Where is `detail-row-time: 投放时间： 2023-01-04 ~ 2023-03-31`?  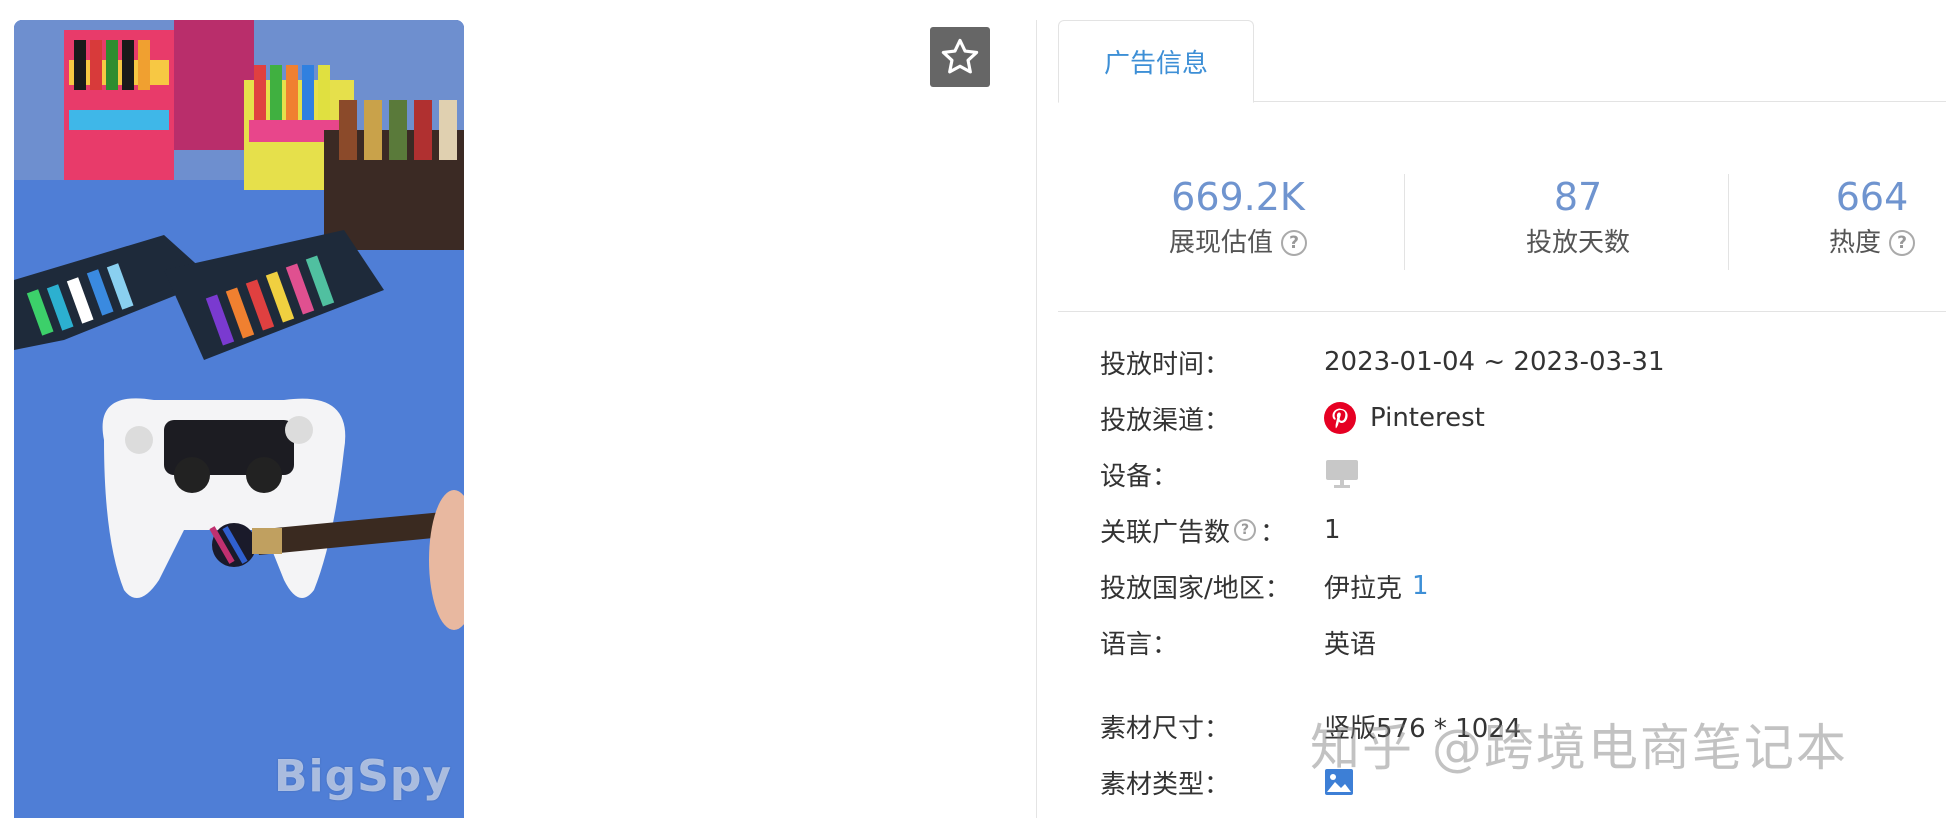
detail-row-time: 投放时间： 2023-01-04 ~ 2023-03-31 is located at coordinates (1382, 362).